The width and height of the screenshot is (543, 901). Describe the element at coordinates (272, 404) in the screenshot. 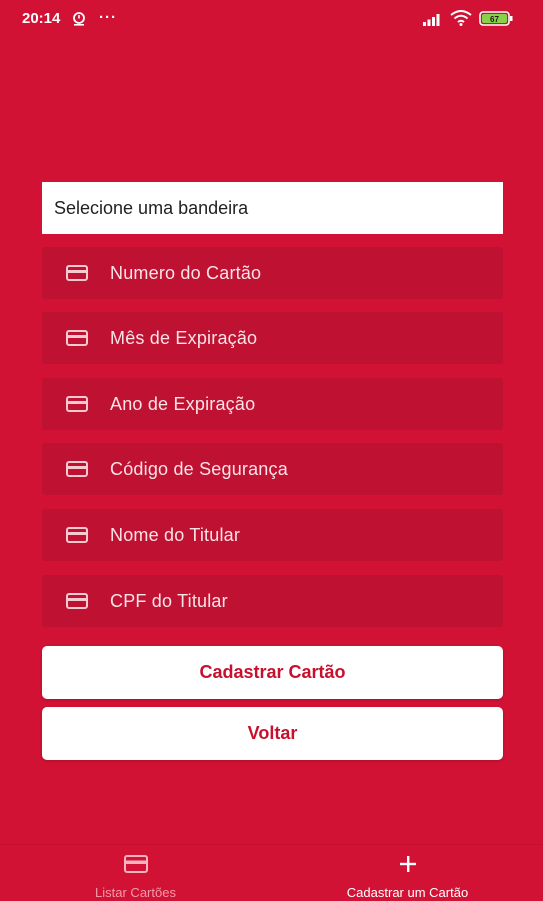

I see `expiration-year-field: Ano de Expiração` at that location.